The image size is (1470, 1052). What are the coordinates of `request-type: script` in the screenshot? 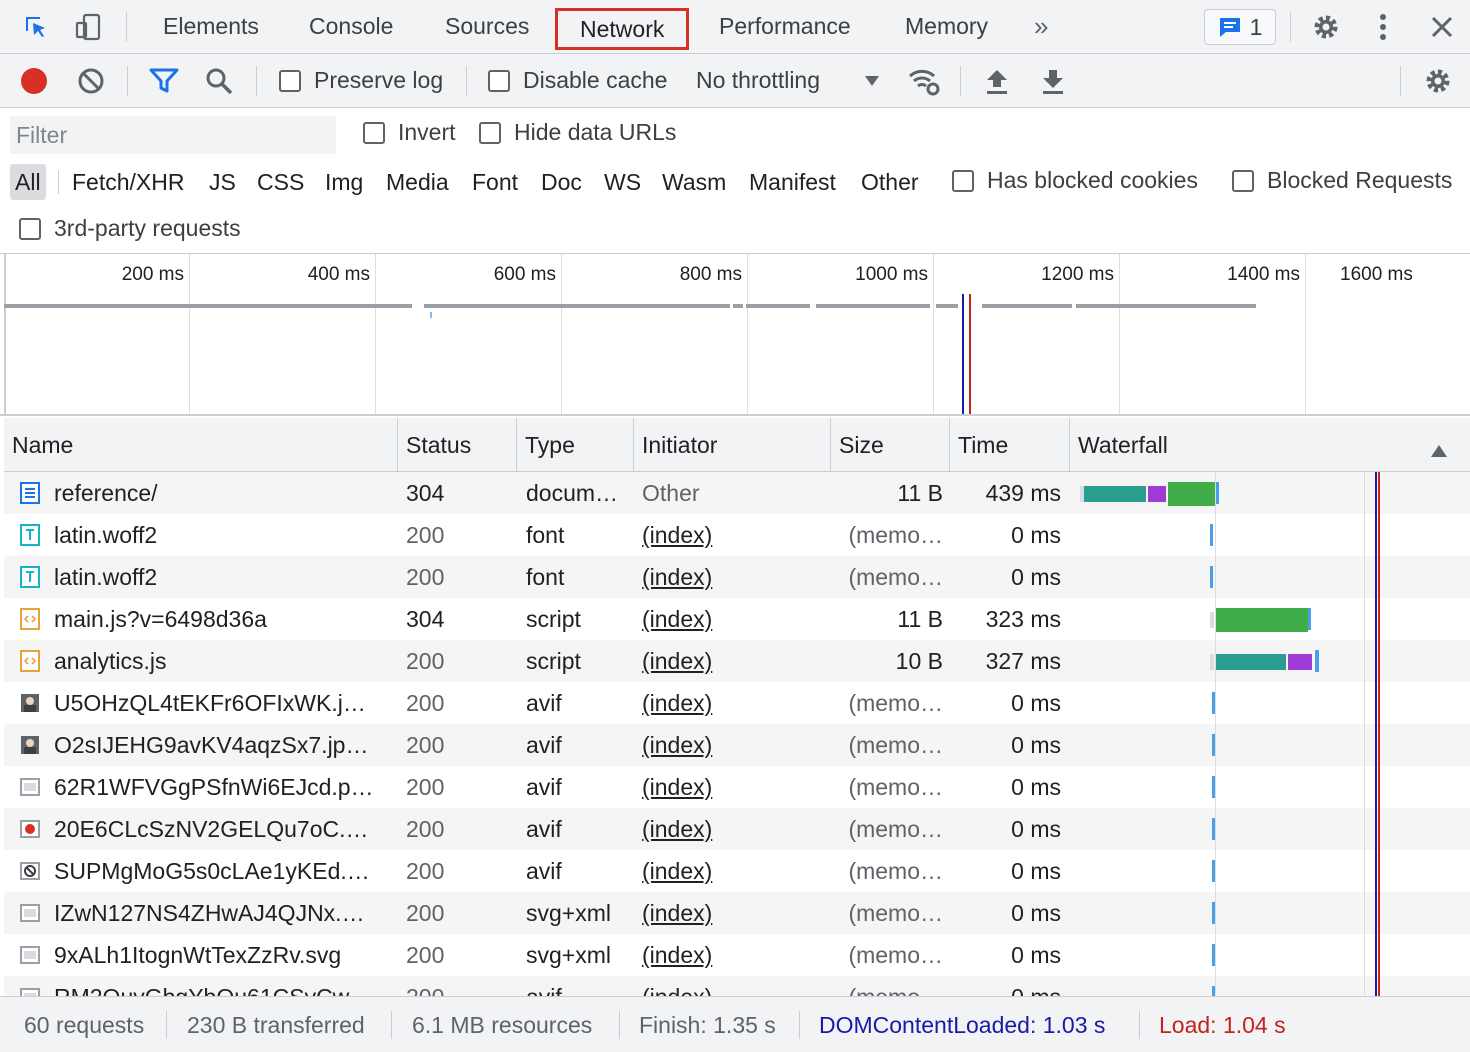 It's located at (553, 661).